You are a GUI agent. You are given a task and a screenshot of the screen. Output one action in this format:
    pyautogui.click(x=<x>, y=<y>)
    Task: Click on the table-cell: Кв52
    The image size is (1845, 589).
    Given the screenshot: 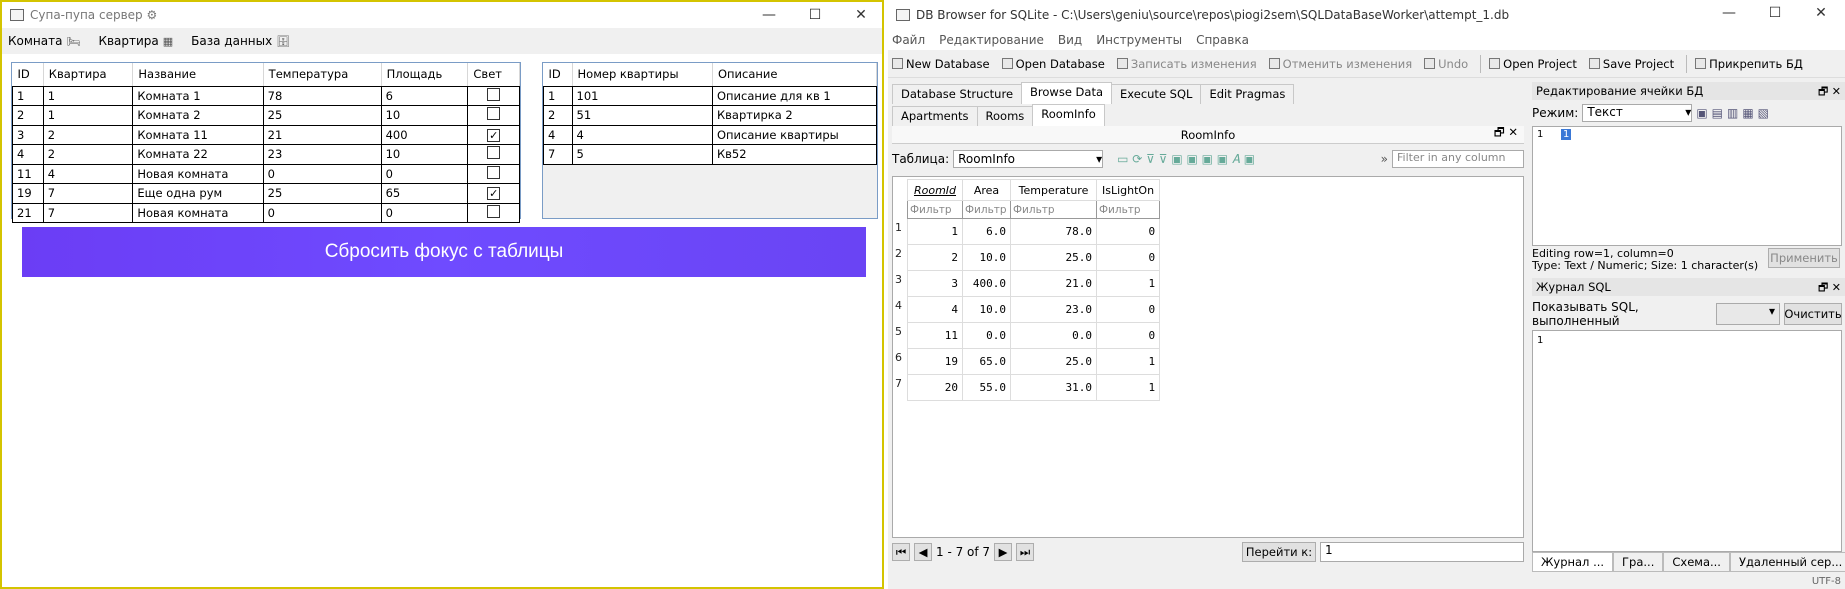 What is the action you would take?
    pyautogui.click(x=794, y=154)
    